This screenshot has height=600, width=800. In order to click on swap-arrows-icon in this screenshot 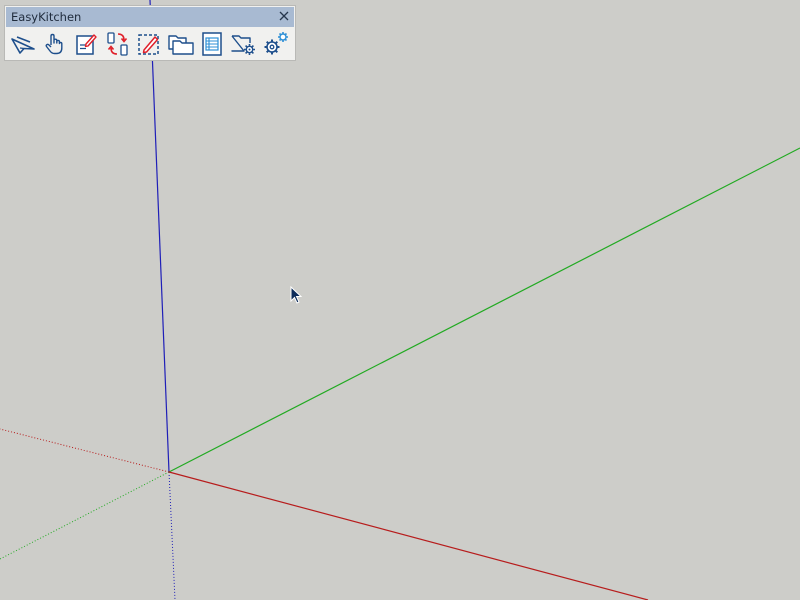, I will do `click(117, 44)`.